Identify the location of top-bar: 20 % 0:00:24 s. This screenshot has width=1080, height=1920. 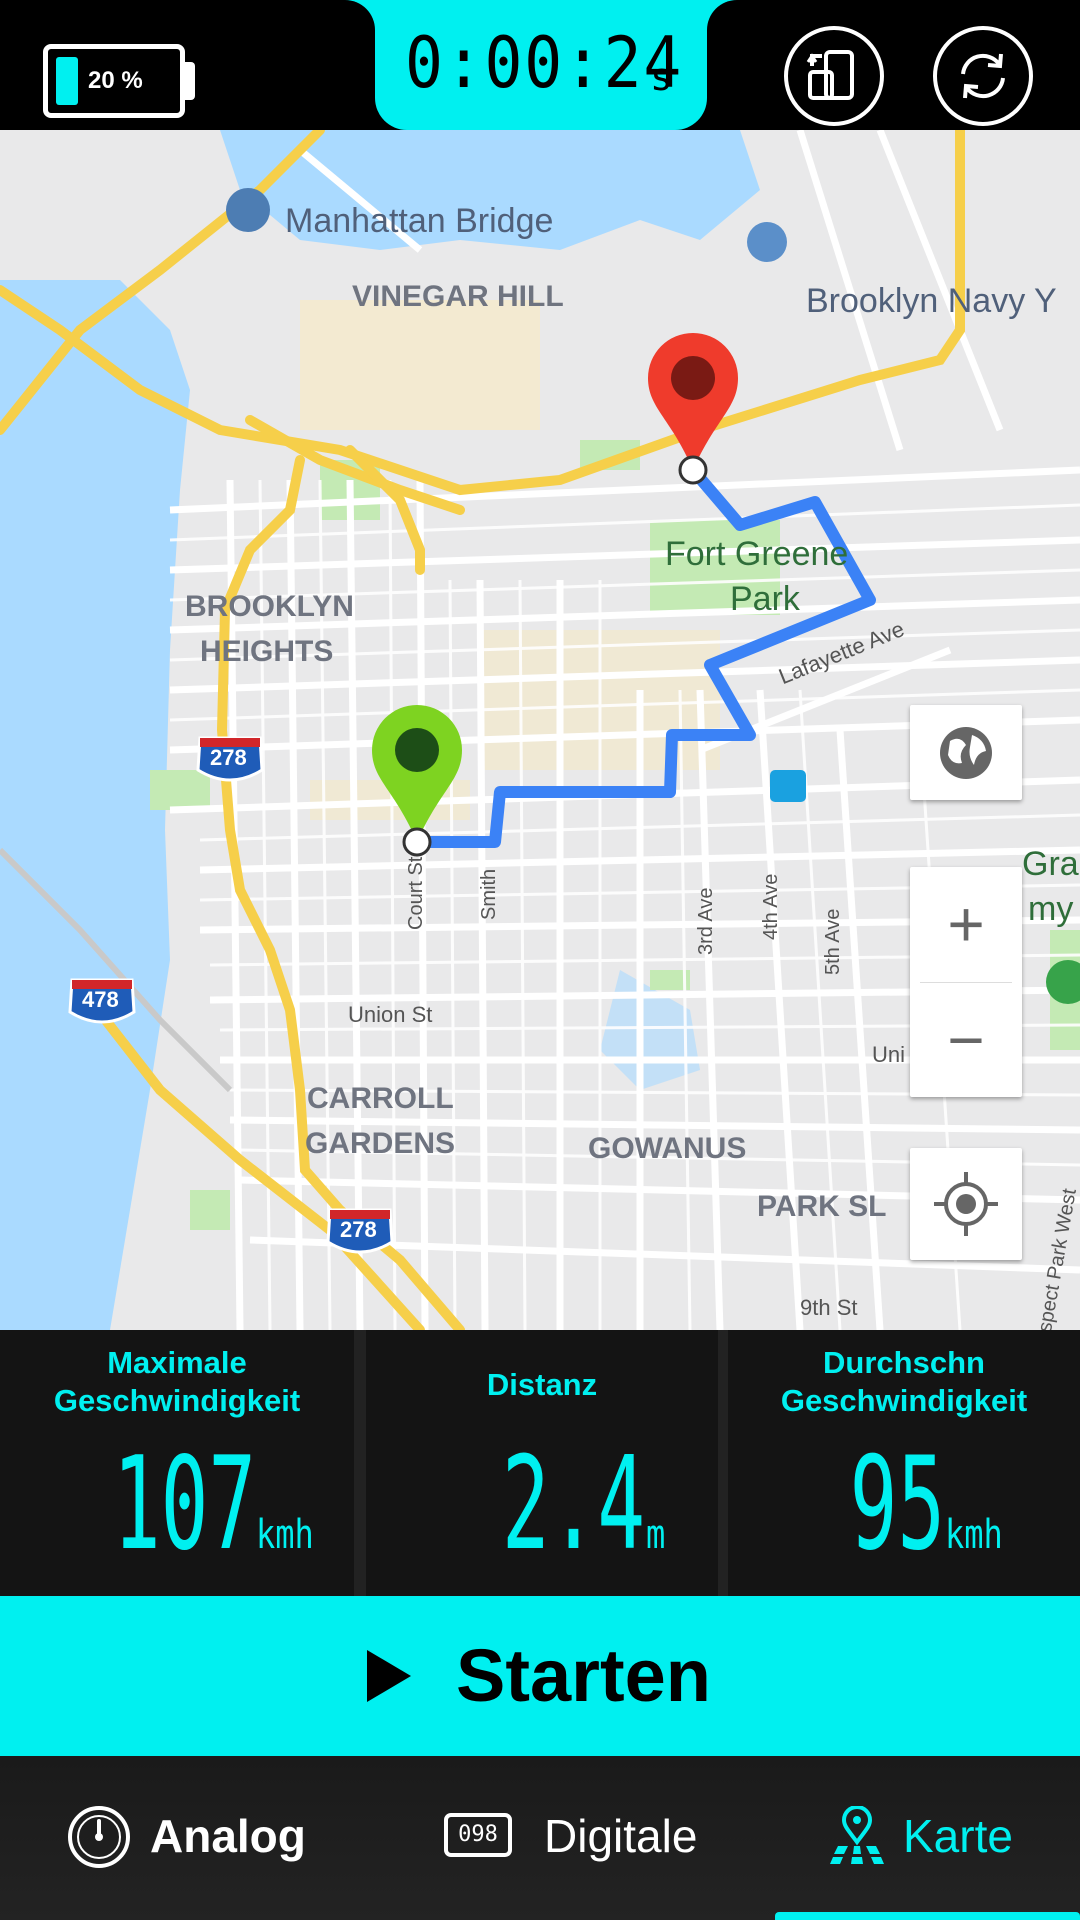
(540, 65).